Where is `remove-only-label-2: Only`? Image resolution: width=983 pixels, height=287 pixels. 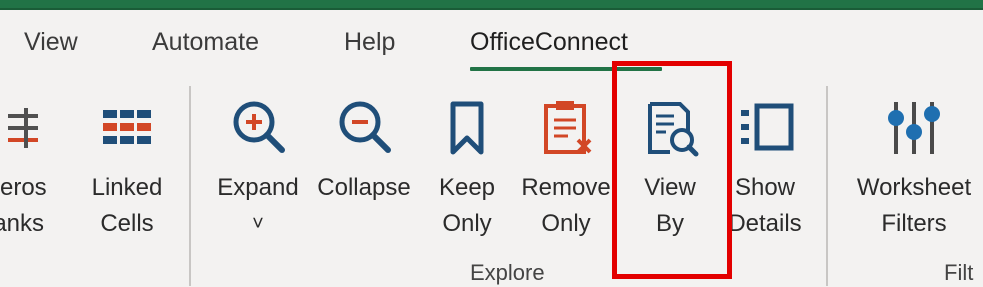
remove-only-label-2: Only is located at coordinates (566, 223).